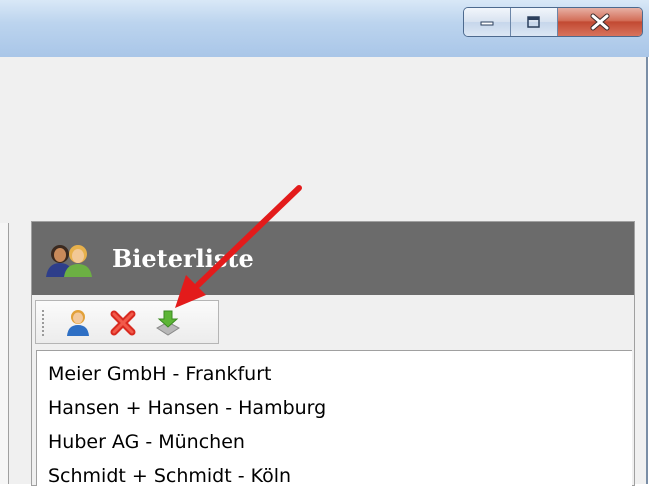  I want to click on users-icon, so click(69, 261).